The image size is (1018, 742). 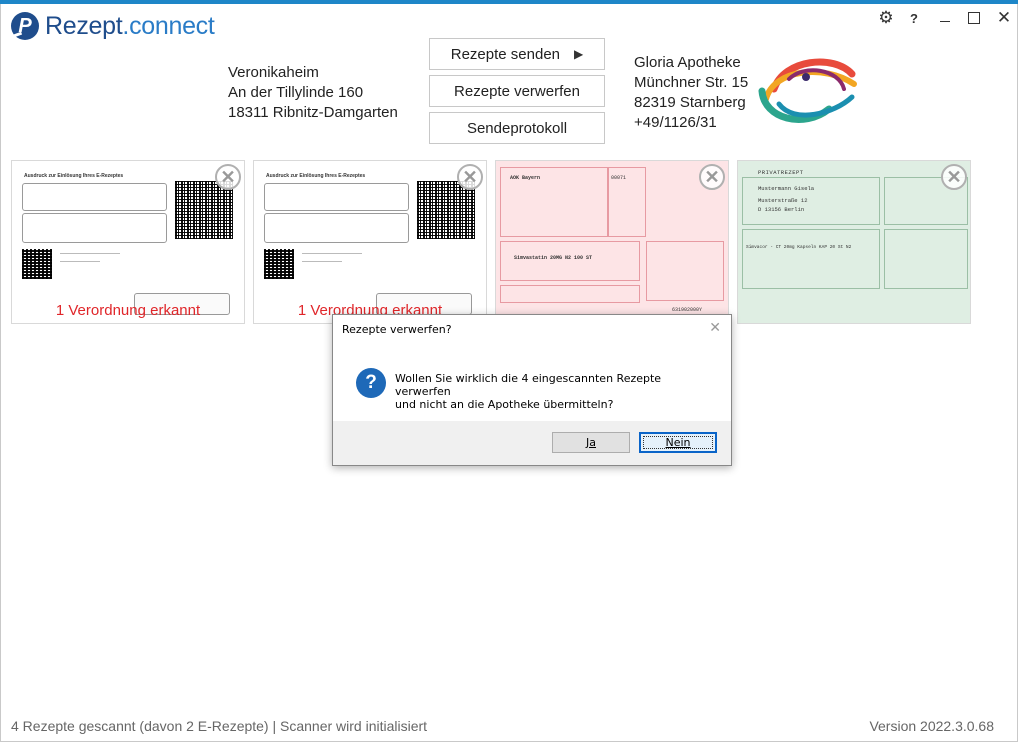 I want to click on logo-prefix: Rezept, so click(x=84, y=25).